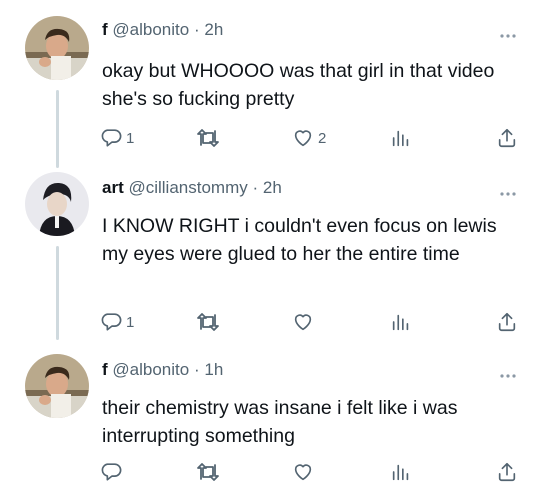  I want to click on action-bar, so click(312, 472).